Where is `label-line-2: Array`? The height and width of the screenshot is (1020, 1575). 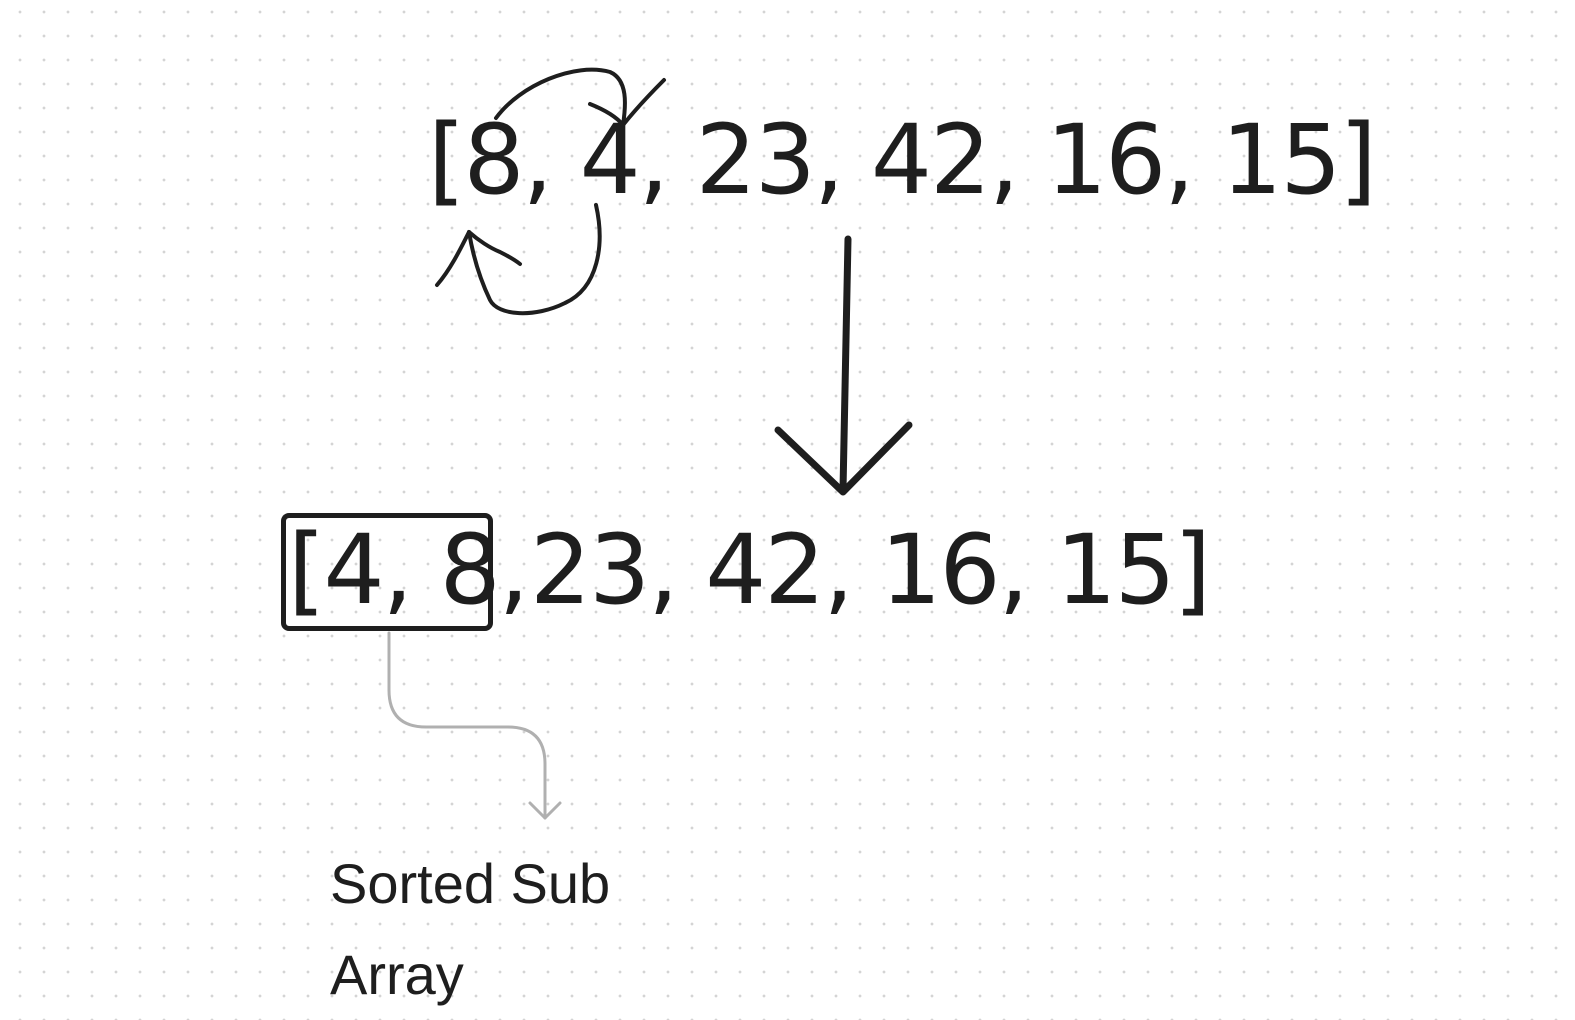 label-line-2: Array is located at coordinates (397, 974).